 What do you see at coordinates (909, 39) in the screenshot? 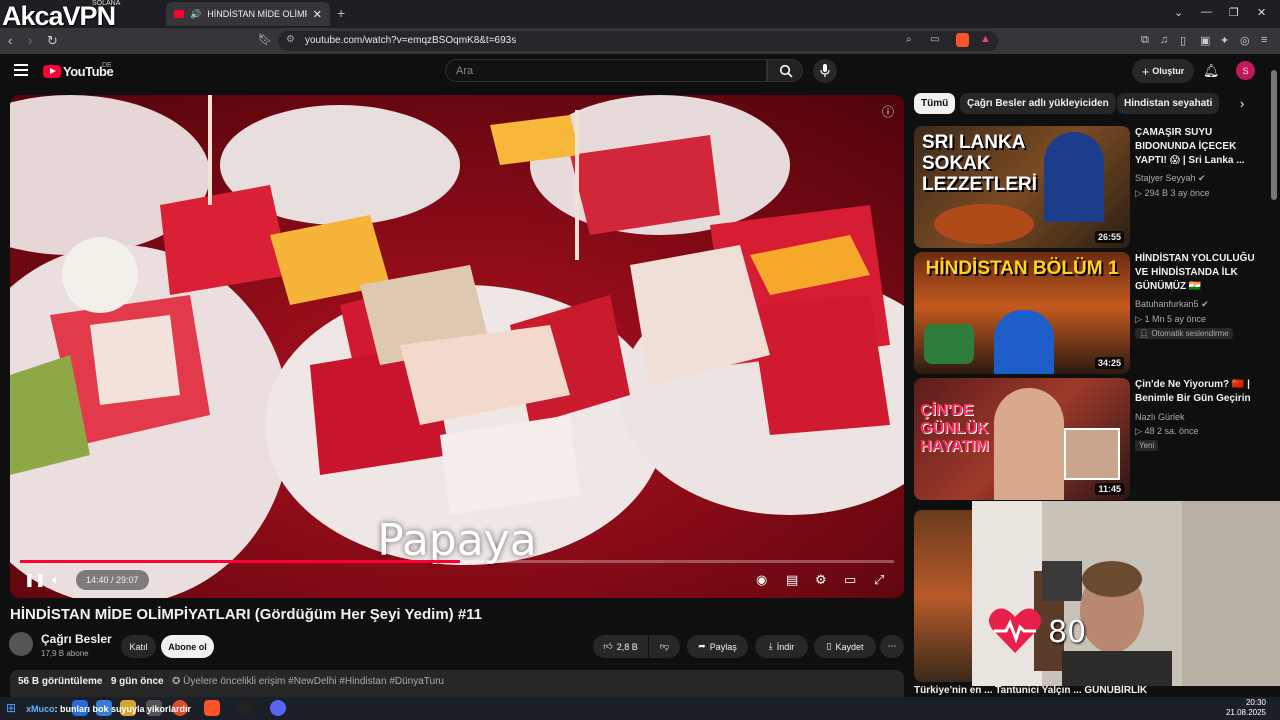
I see `zoom-icon: ⌕` at bounding box center [909, 39].